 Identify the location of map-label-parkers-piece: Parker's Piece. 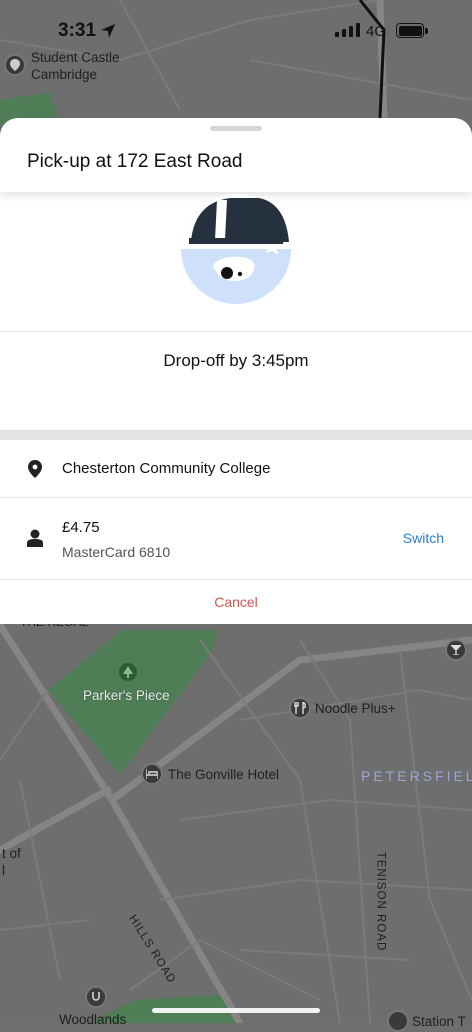
(126, 695).